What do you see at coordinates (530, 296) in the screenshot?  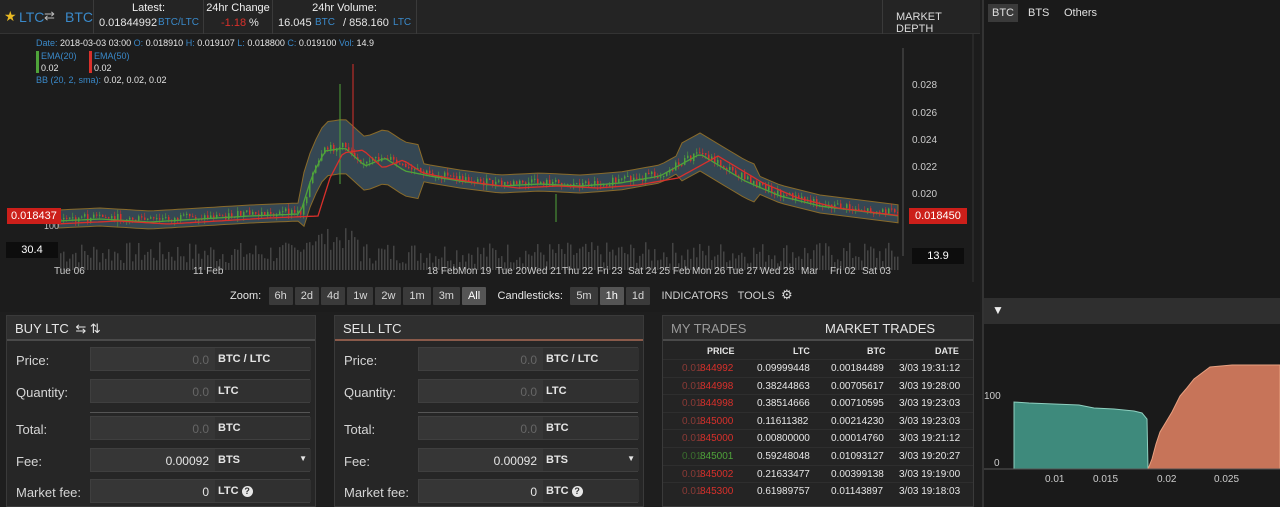 I see `candlesticks-label: Candlesticks:` at bounding box center [530, 296].